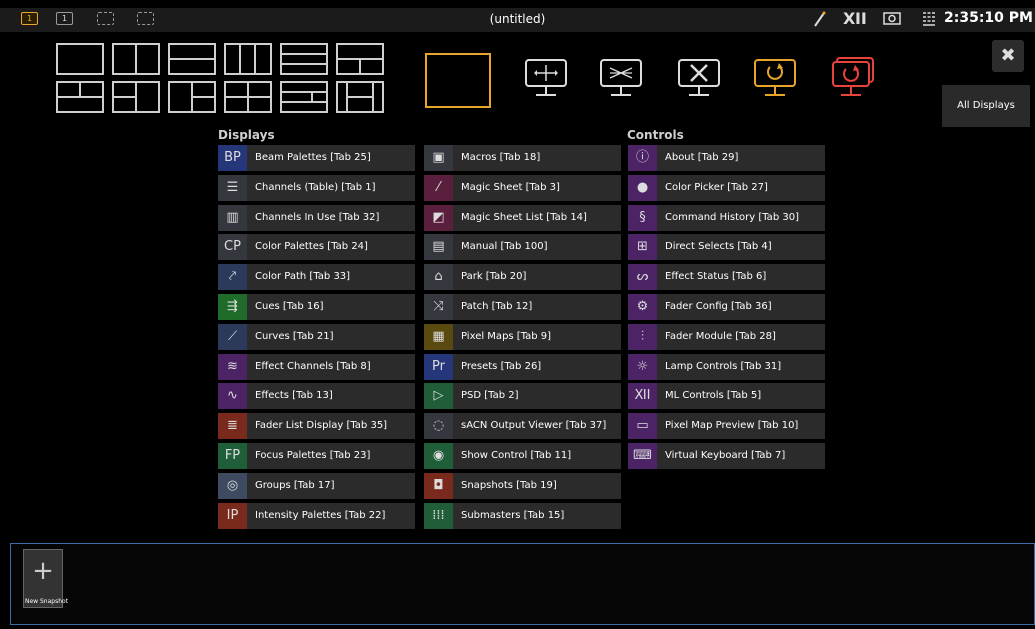  I want to click on tab-item-label: Manual [Tab 100], so click(504, 247).